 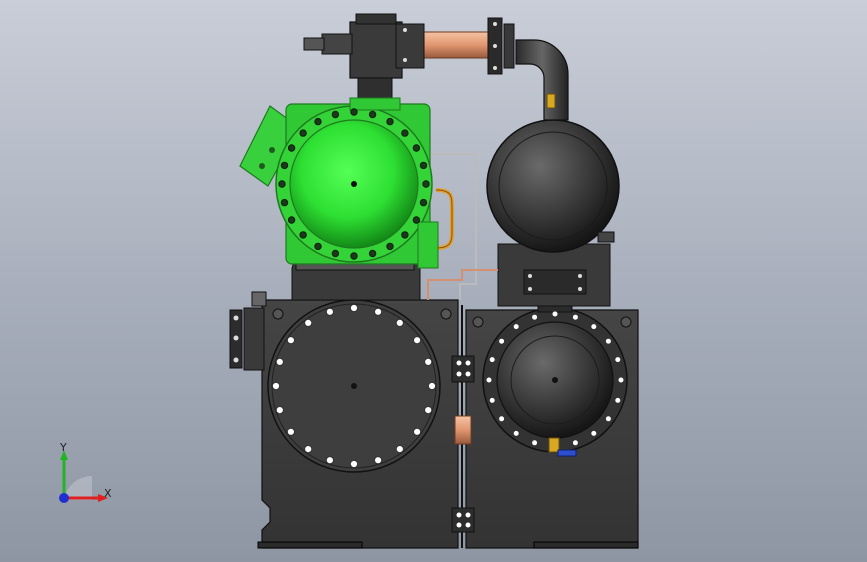 What do you see at coordinates (463, 430) in the screenshot?
I see `sight-glass` at bounding box center [463, 430].